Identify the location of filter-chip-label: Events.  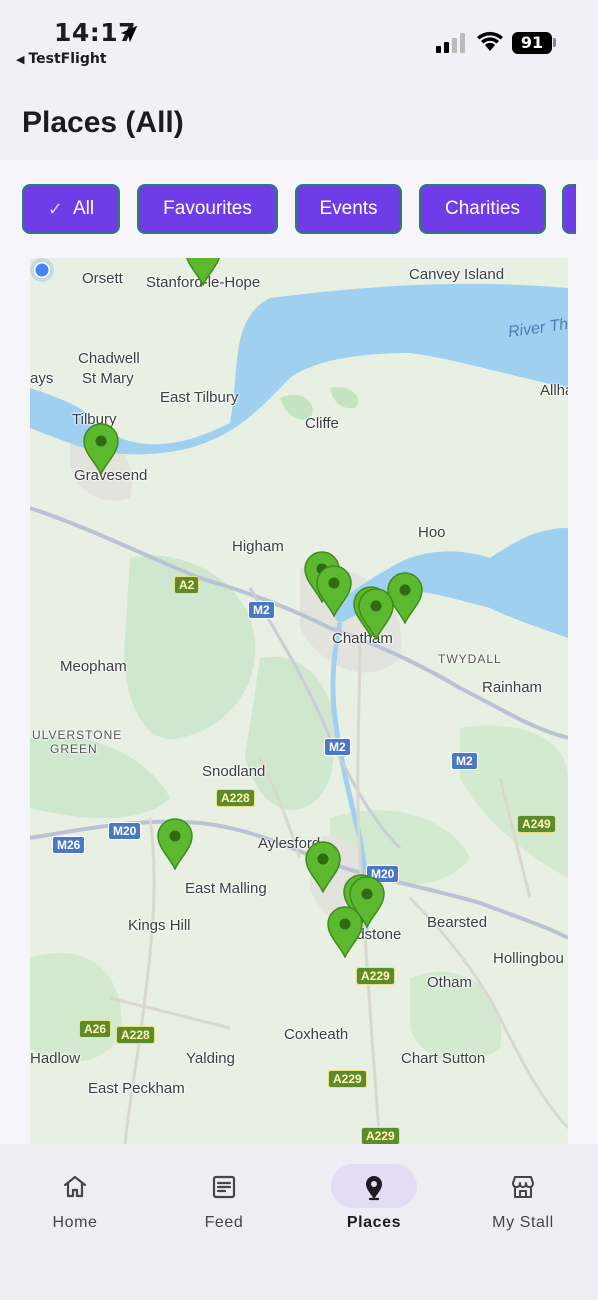
(348, 208).